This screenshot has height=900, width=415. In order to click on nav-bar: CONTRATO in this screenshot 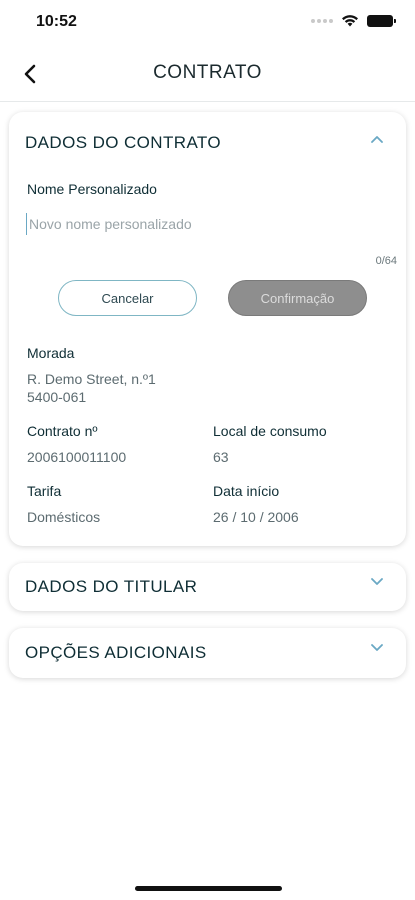, I will do `click(207, 74)`.